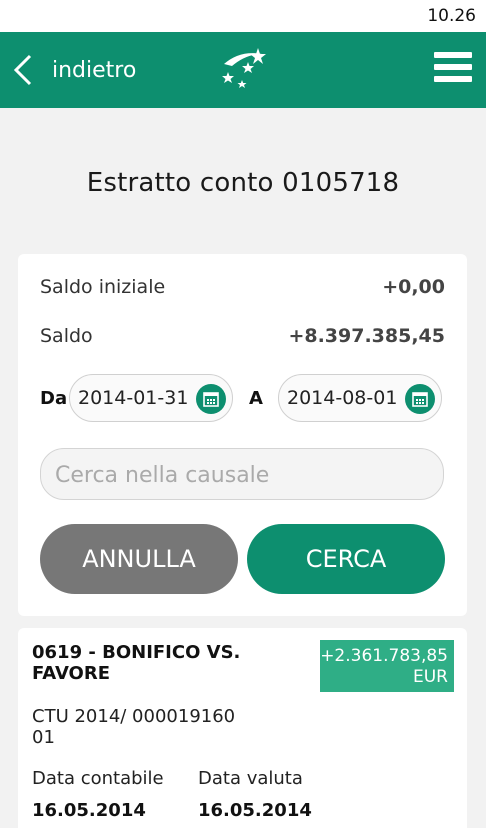  I want to click on transaction-amount-badge: +2.361.783,85 EUR, so click(387, 666).